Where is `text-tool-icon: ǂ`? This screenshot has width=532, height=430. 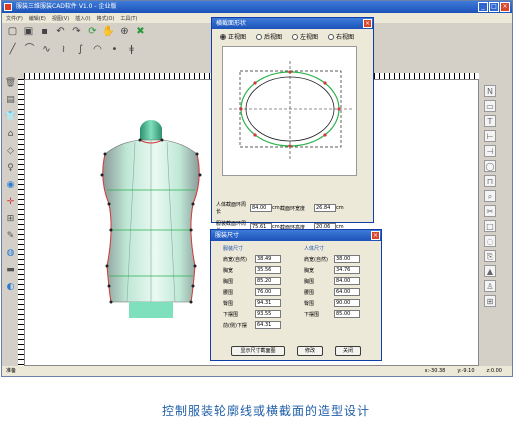 text-tool-icon: ǂ is located at coordinates (131, 49).